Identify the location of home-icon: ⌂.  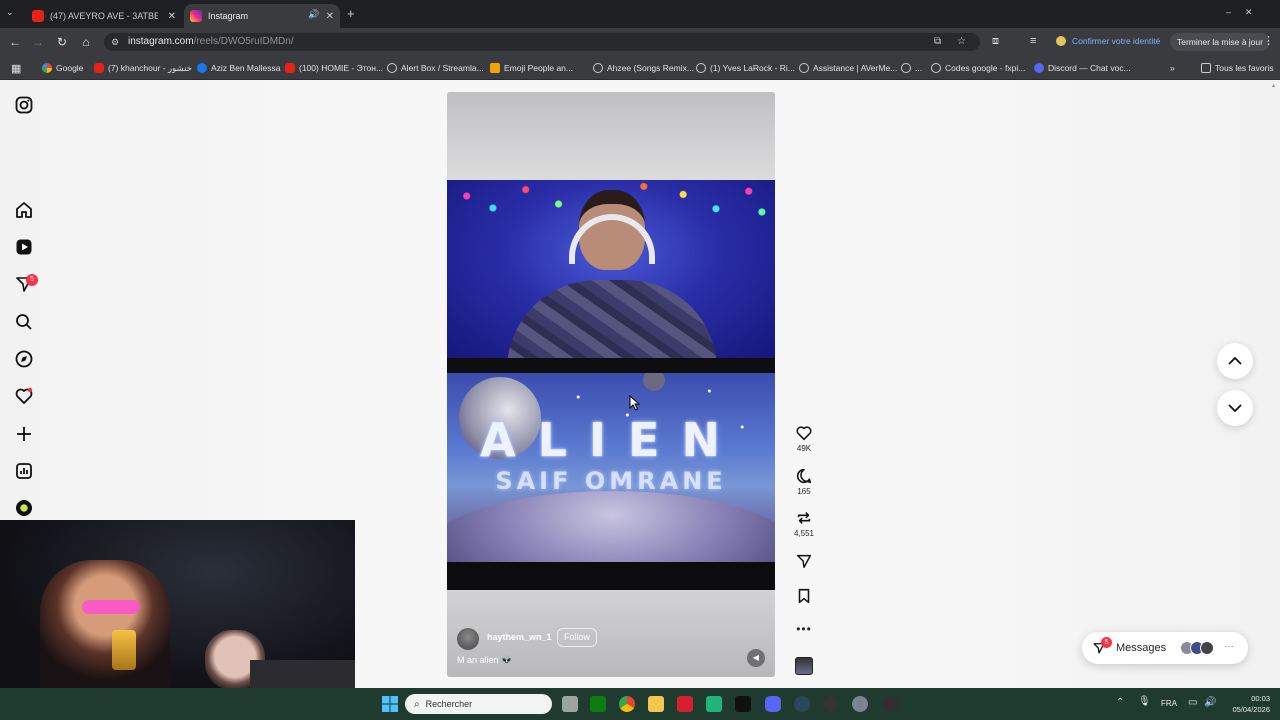
(86, 42).